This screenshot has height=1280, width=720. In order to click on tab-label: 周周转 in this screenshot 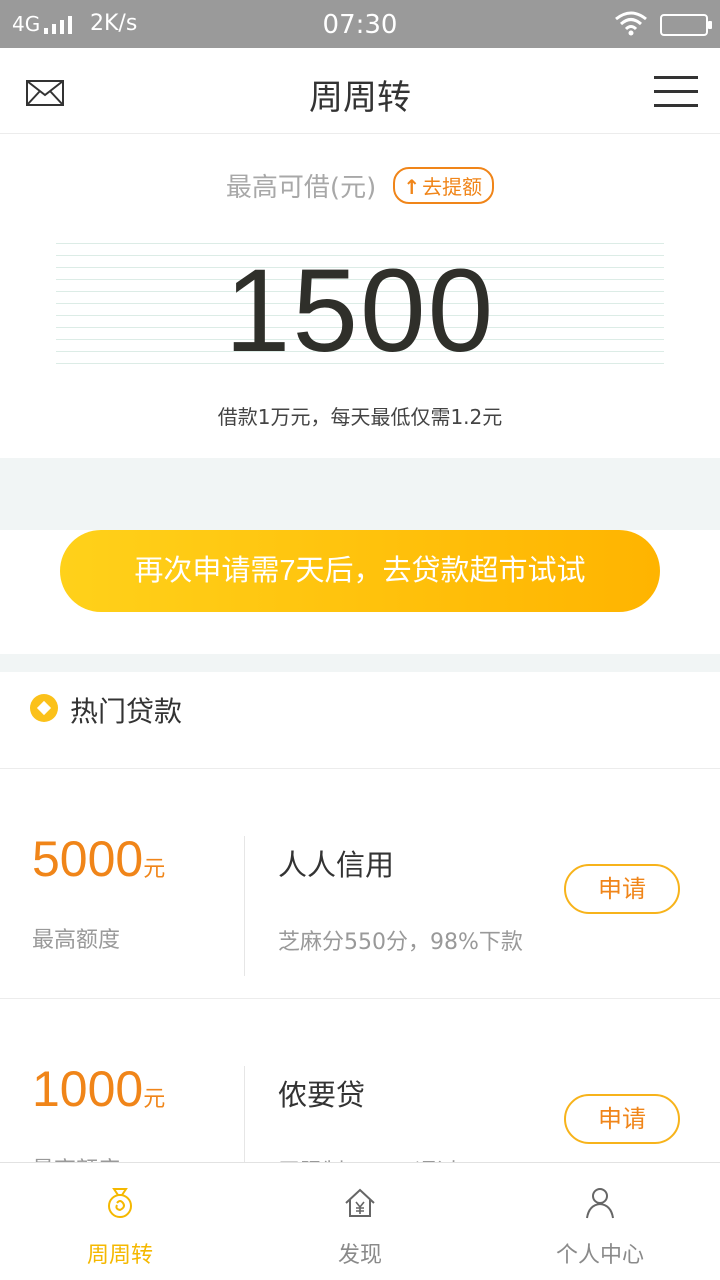, I will do `click(119, 1255)`.